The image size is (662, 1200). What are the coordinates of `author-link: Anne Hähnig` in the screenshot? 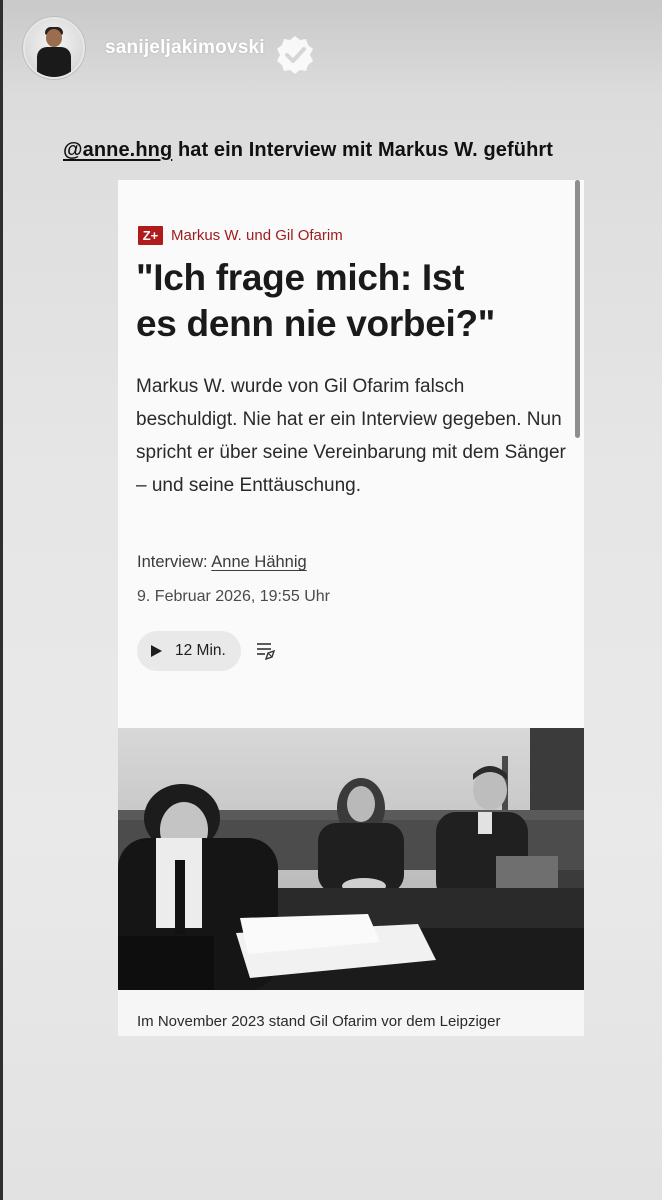 It's located at (258, 562).